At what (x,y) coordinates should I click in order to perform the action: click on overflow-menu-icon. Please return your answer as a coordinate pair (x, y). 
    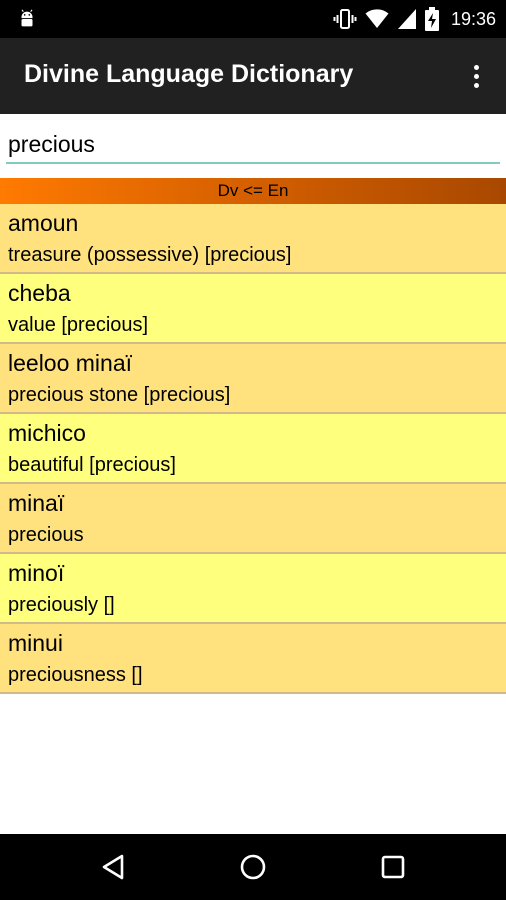
    Looking at the image, I should click on (476, 76).